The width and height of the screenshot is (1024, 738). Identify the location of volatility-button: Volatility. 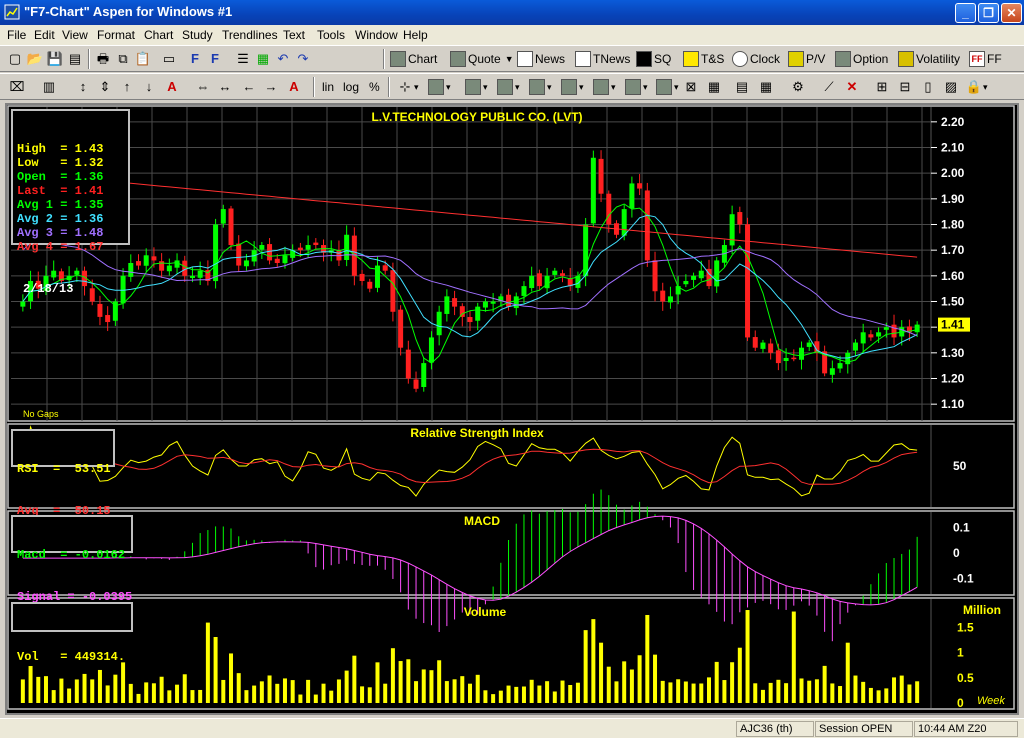
(929, 59).